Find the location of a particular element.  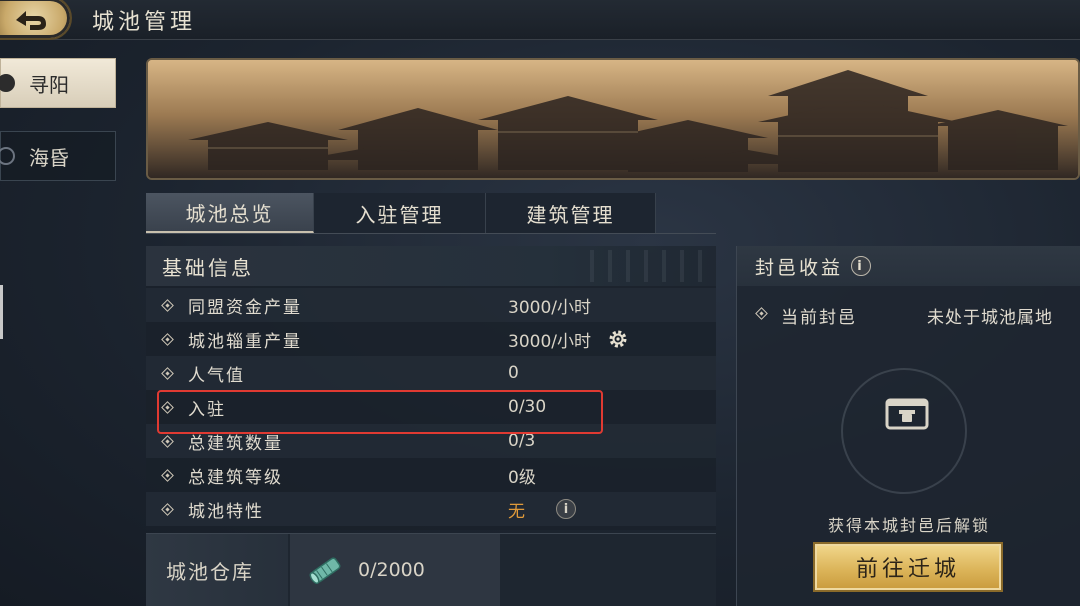

warehouse-panel: 城池仓库 0/2000 is located at coordinates (431, 569).